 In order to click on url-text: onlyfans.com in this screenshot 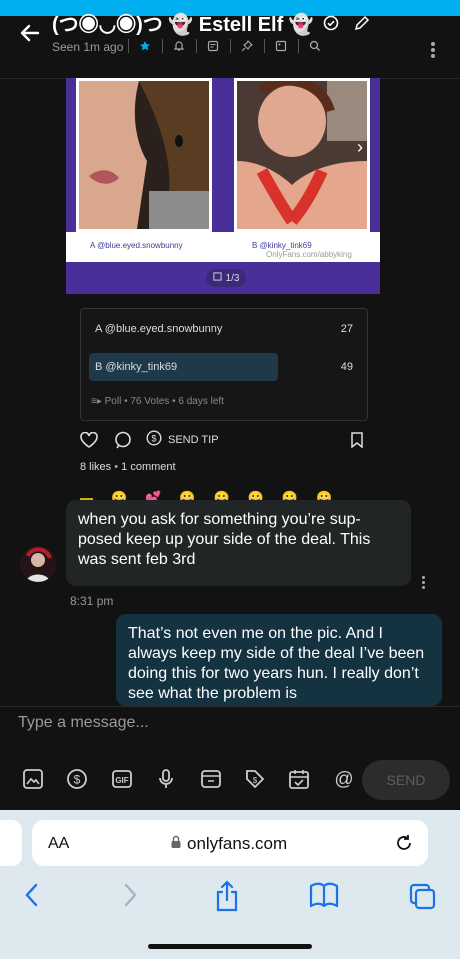, I will do `click(237, 843)`.